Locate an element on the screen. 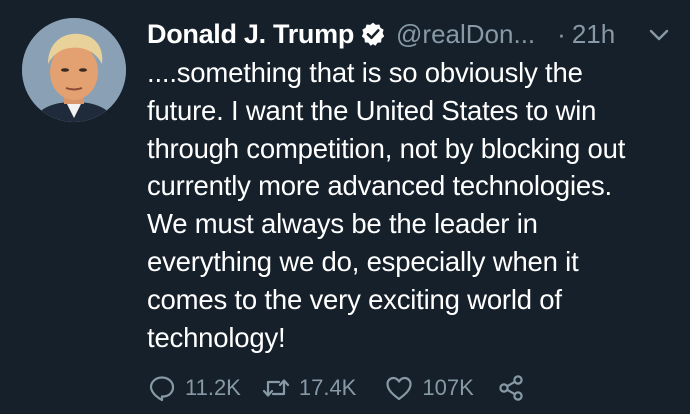 The width and height of the screenshot is (690, 414). like-button: 107K is located at coordinates (429, 388).